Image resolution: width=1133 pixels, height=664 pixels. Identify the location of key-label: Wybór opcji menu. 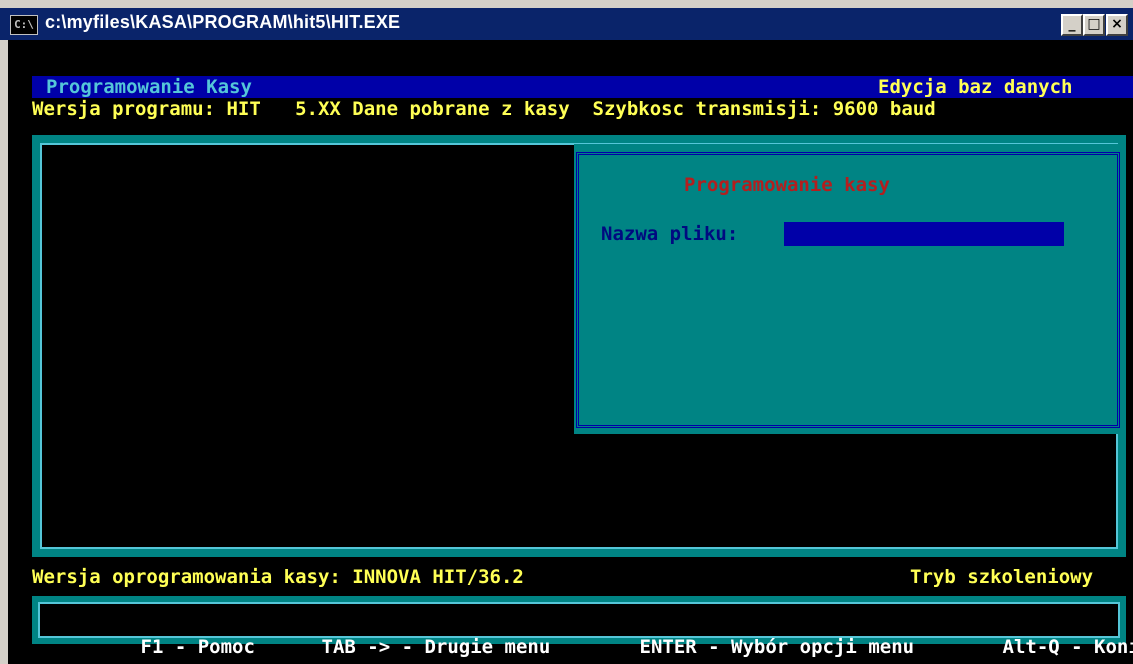
(823, 647).